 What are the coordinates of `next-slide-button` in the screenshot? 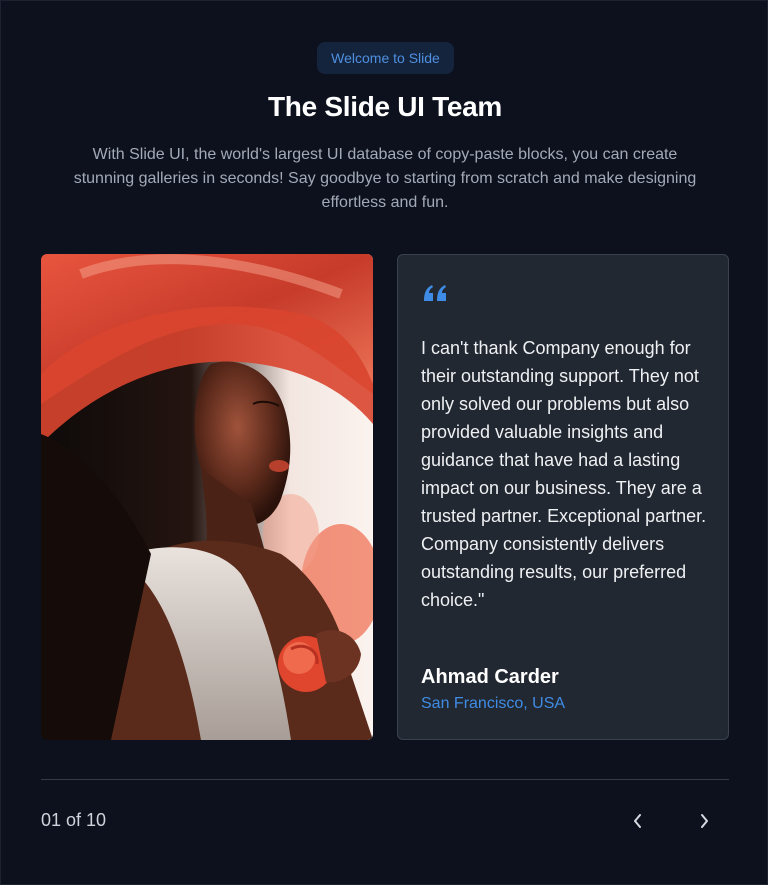 It's located at (704, 821).